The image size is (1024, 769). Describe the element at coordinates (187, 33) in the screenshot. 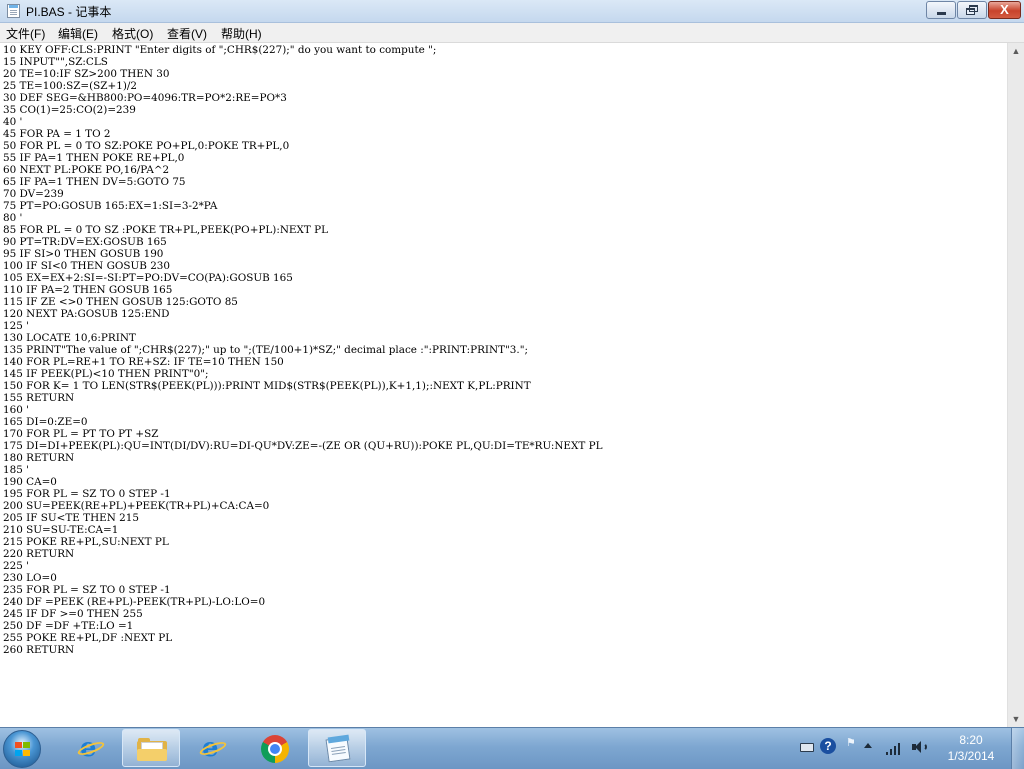

I see `menu-view: 查看(V)` at that location.